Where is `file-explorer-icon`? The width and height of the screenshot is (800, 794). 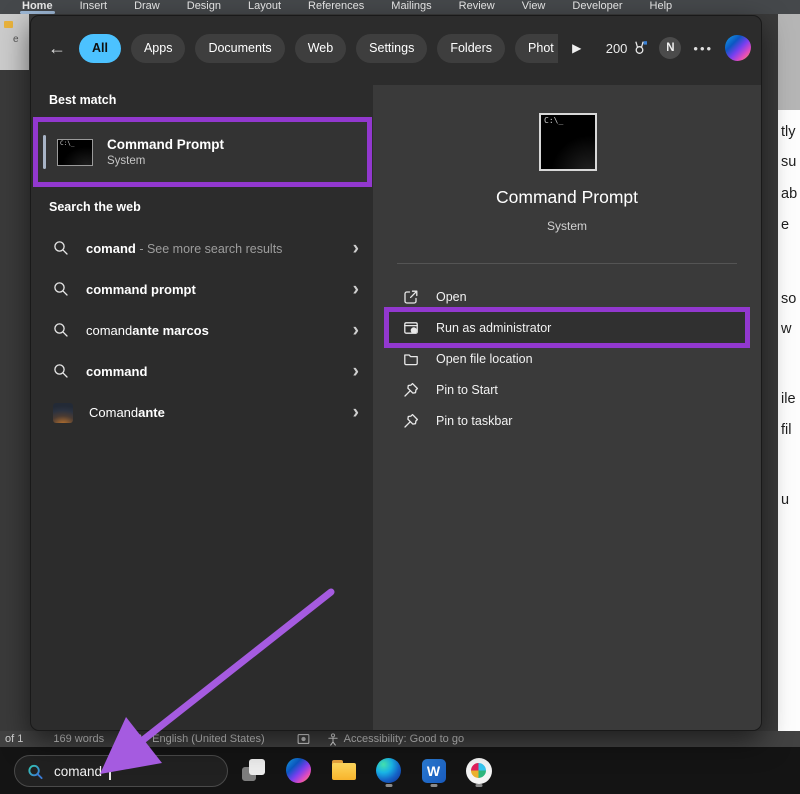 file-explorer-icon is located at coordinates (343, 770).